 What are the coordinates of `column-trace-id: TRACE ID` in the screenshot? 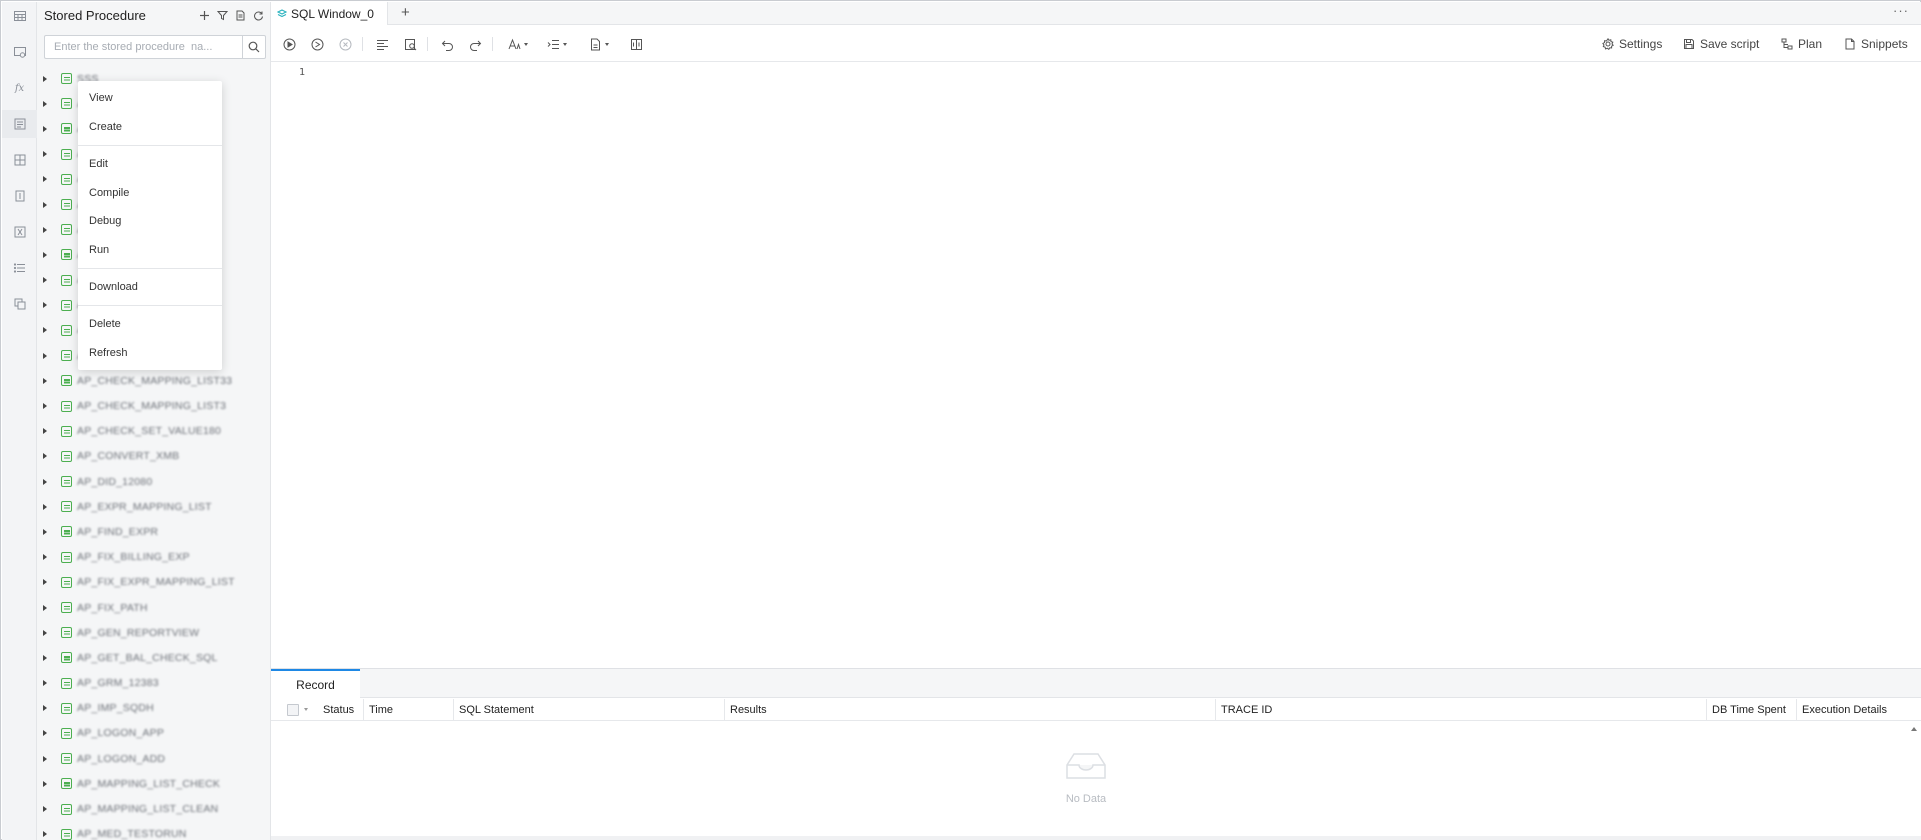 It's located at (1243, 710).